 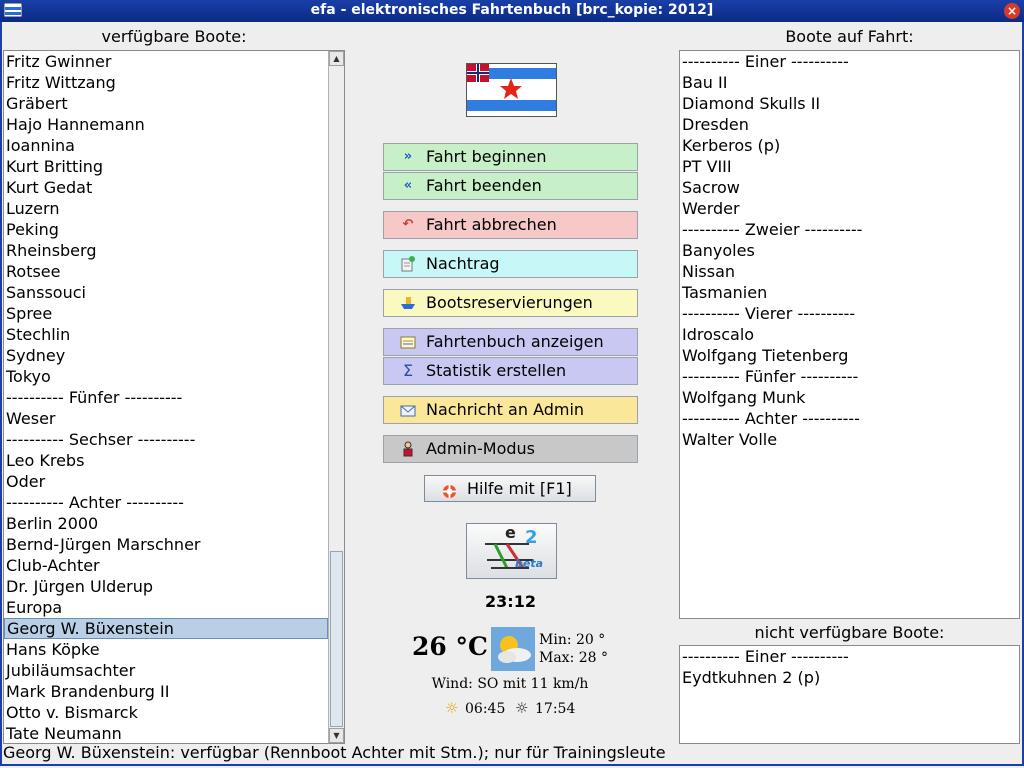 I want to click on boat-icon, so click(x=408, y=303).